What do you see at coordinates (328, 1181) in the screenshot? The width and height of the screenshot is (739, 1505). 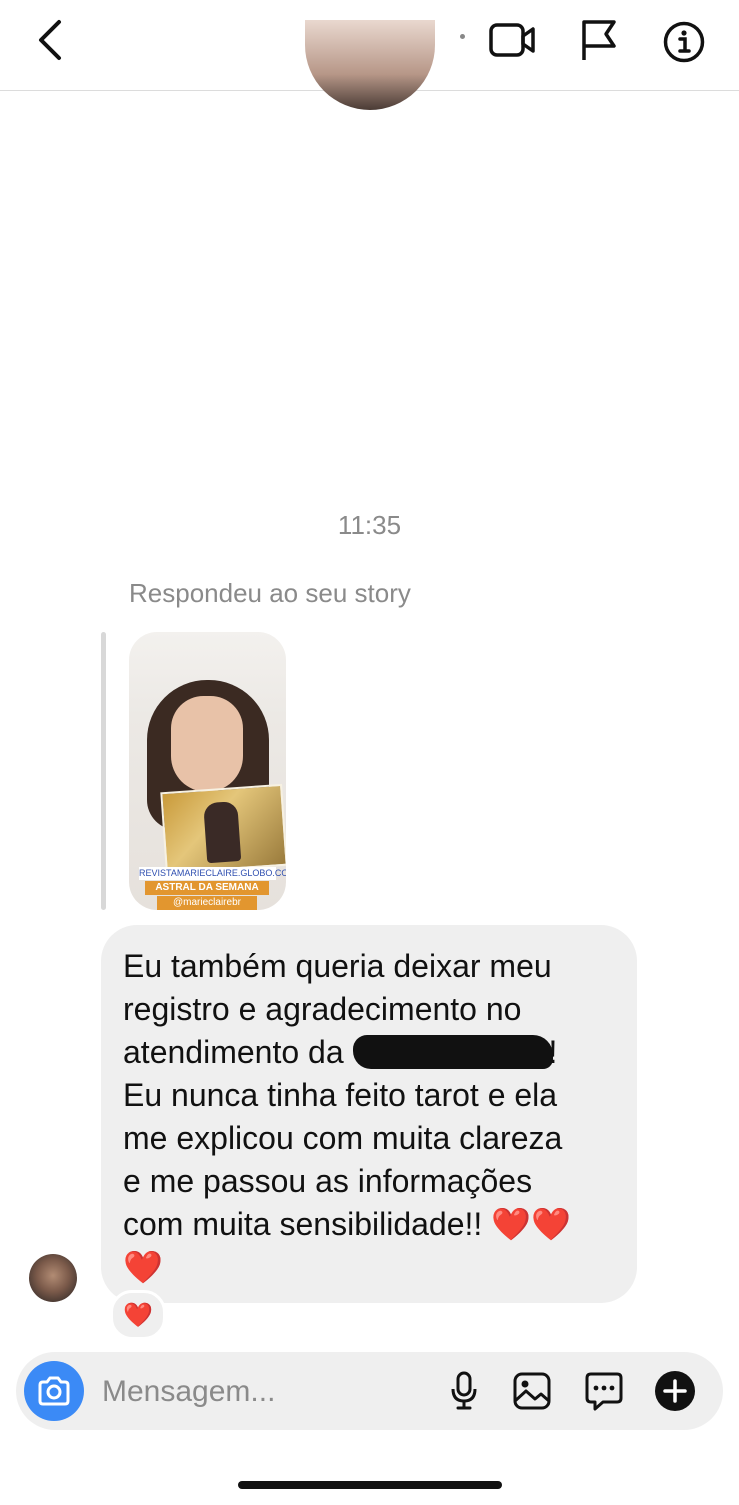 I see `message-line: e me passou as informações` at bounding box center [328, 1181].